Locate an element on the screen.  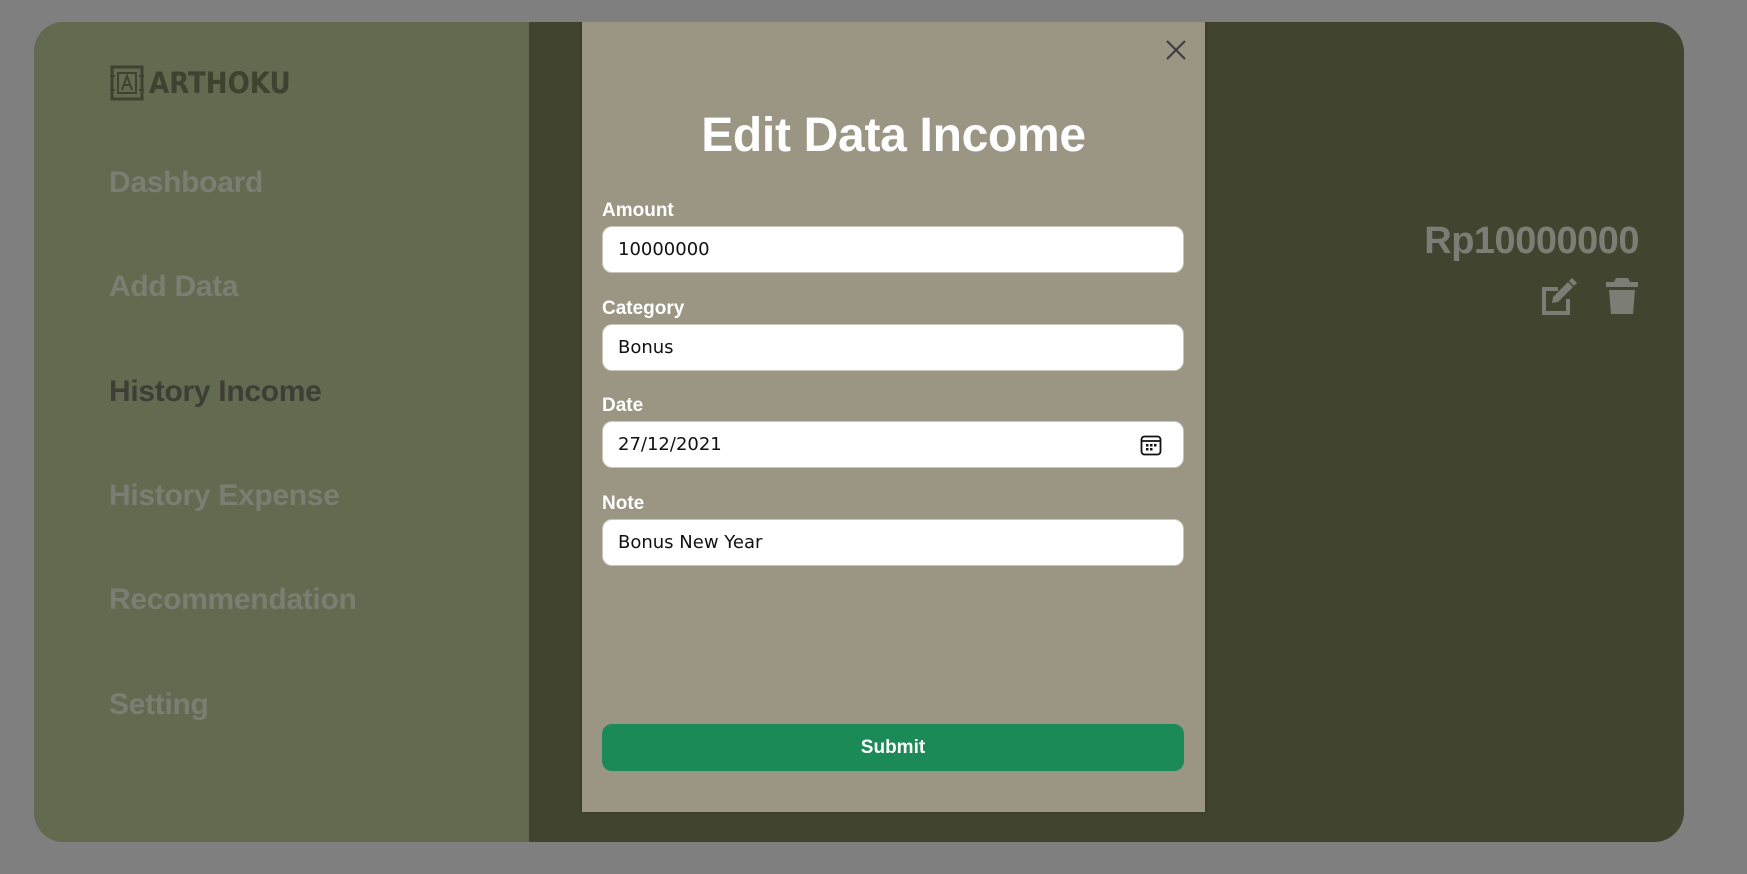
sidebar-item-history-income: History Income is located at coordinates (215, 392).